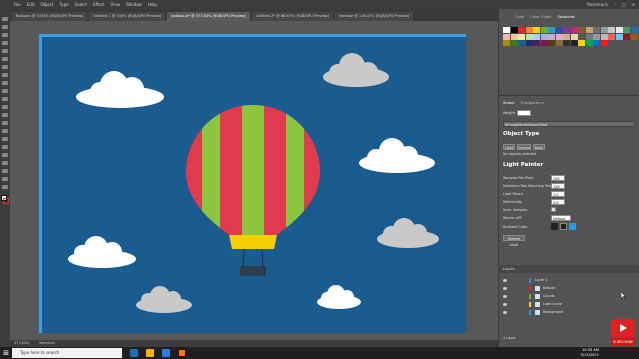 This screenshot has height=359, width=639. What do you see at coordinates (150, 353) in the screenshot?
I see `file-explorer-icon` at bounding box center [150, 353].